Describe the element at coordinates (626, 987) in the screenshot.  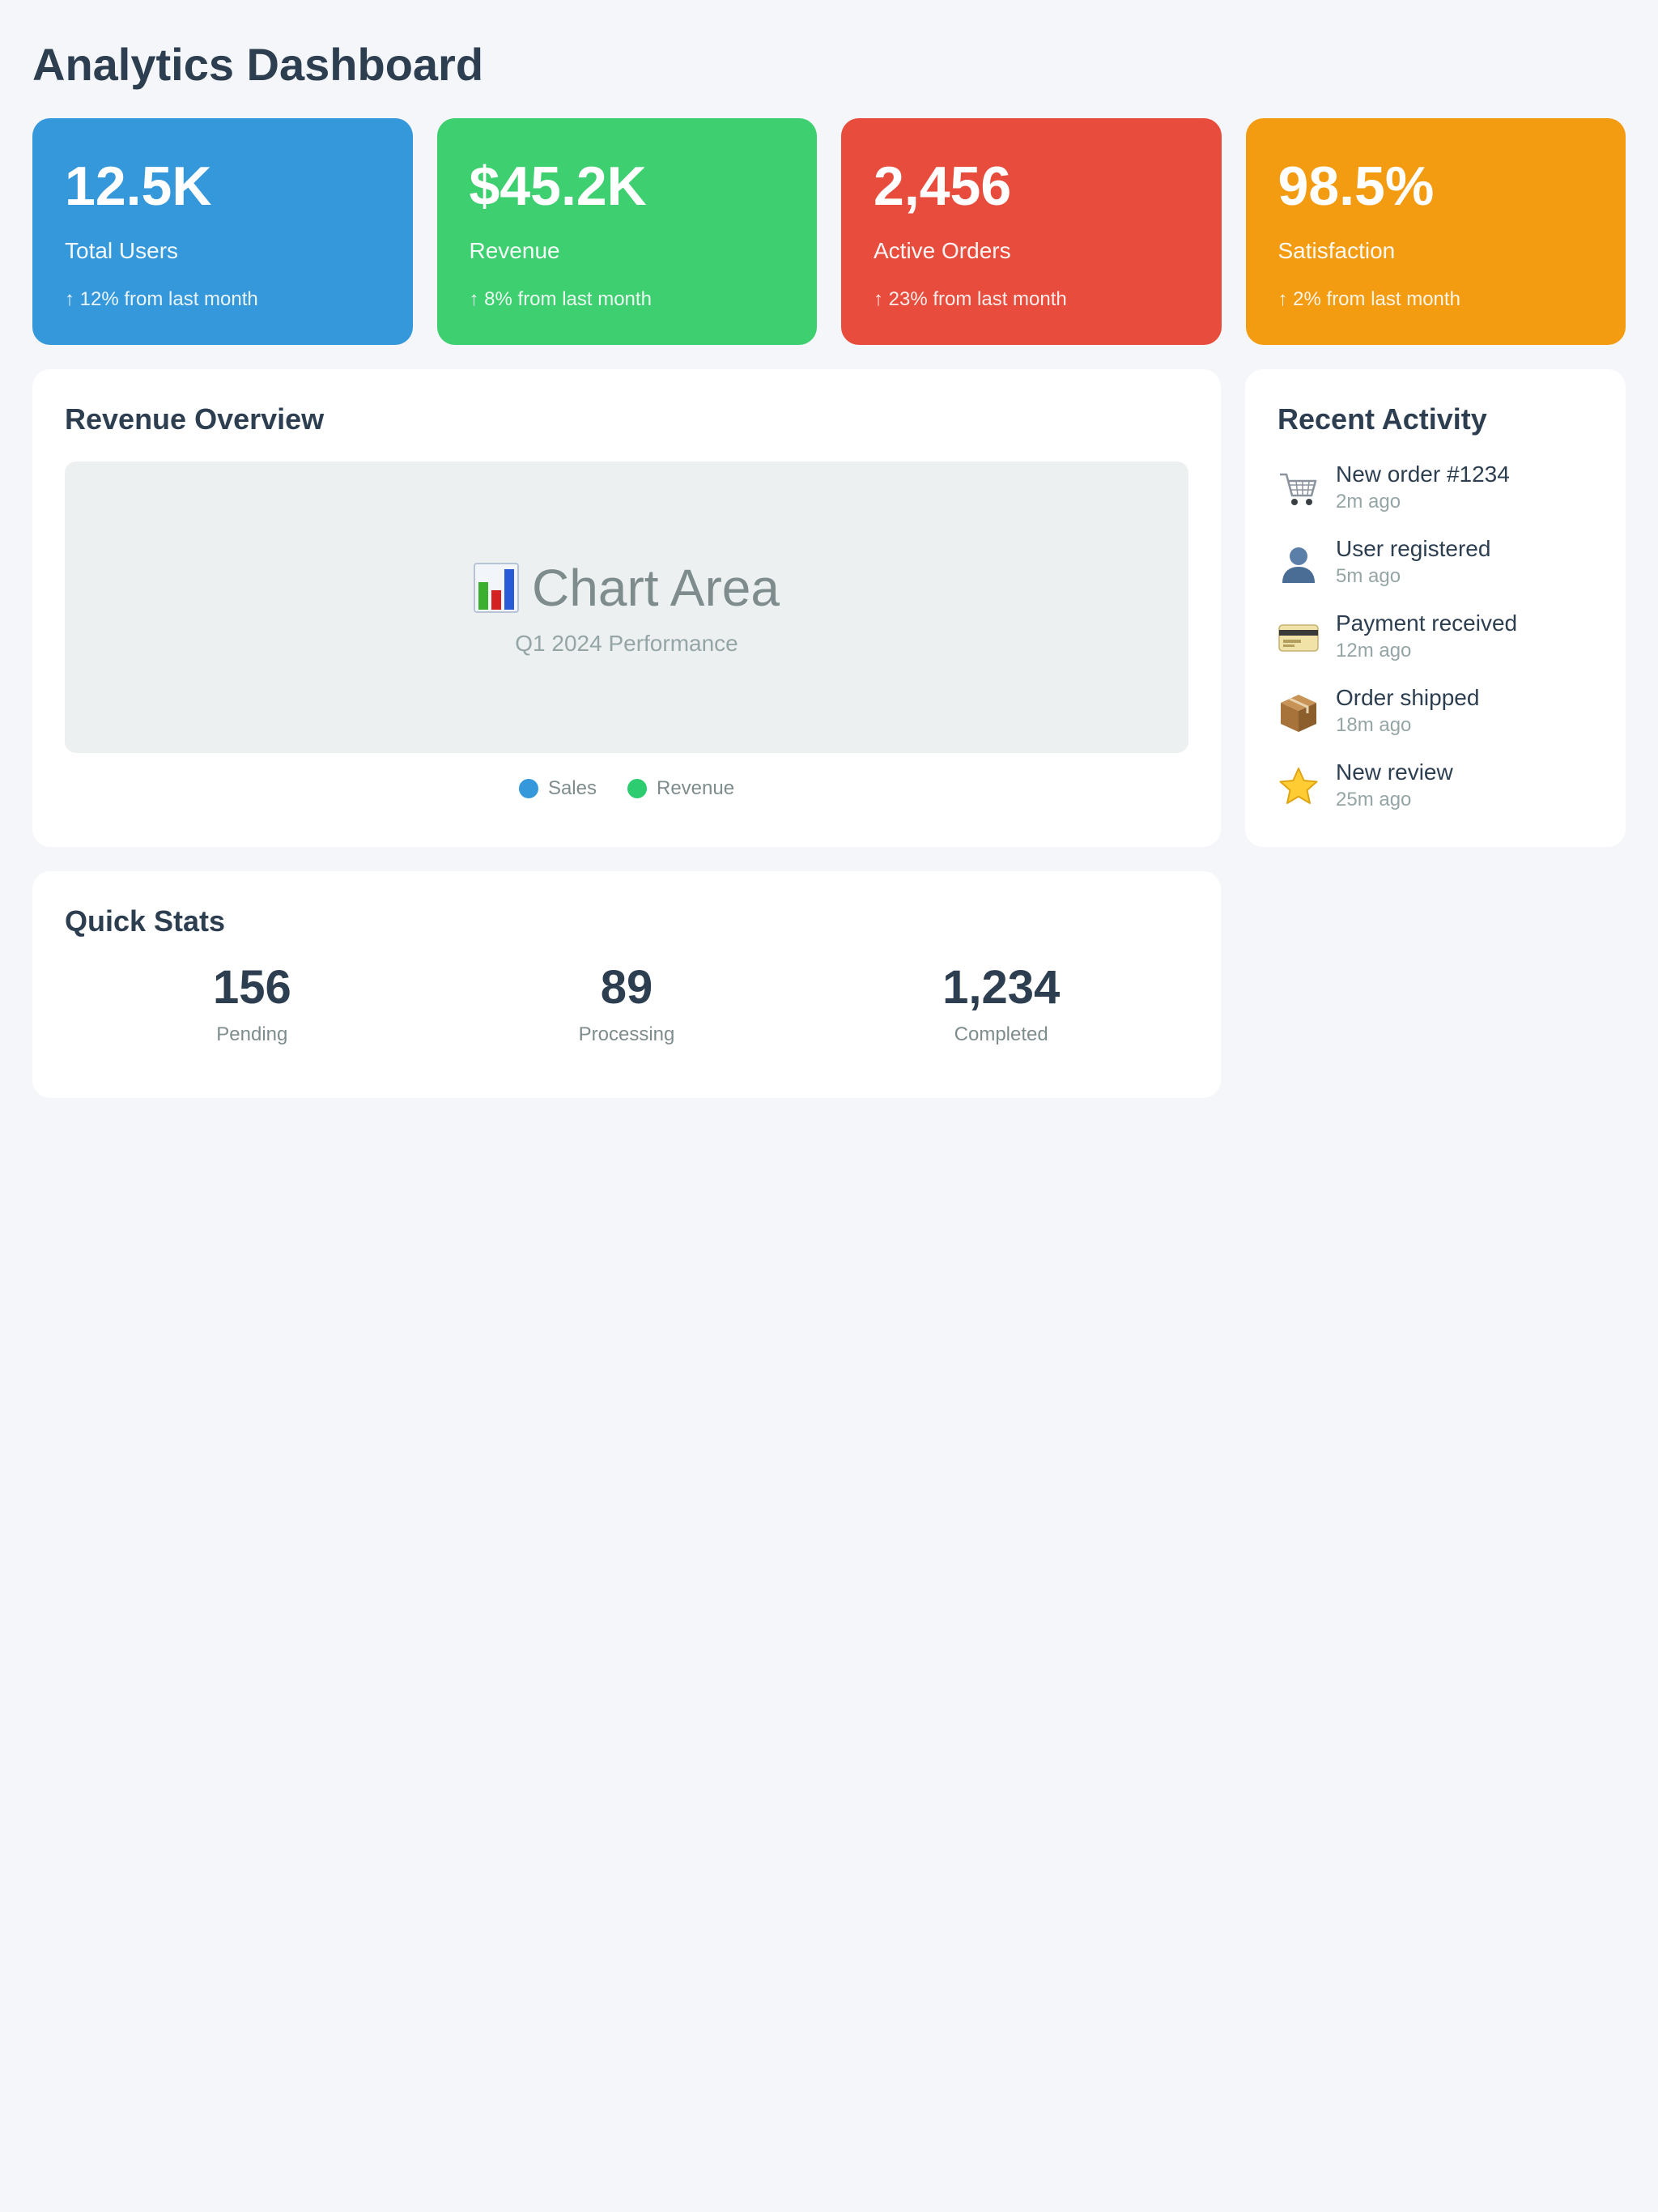
I see `quick-stat-value: 89` at that location.